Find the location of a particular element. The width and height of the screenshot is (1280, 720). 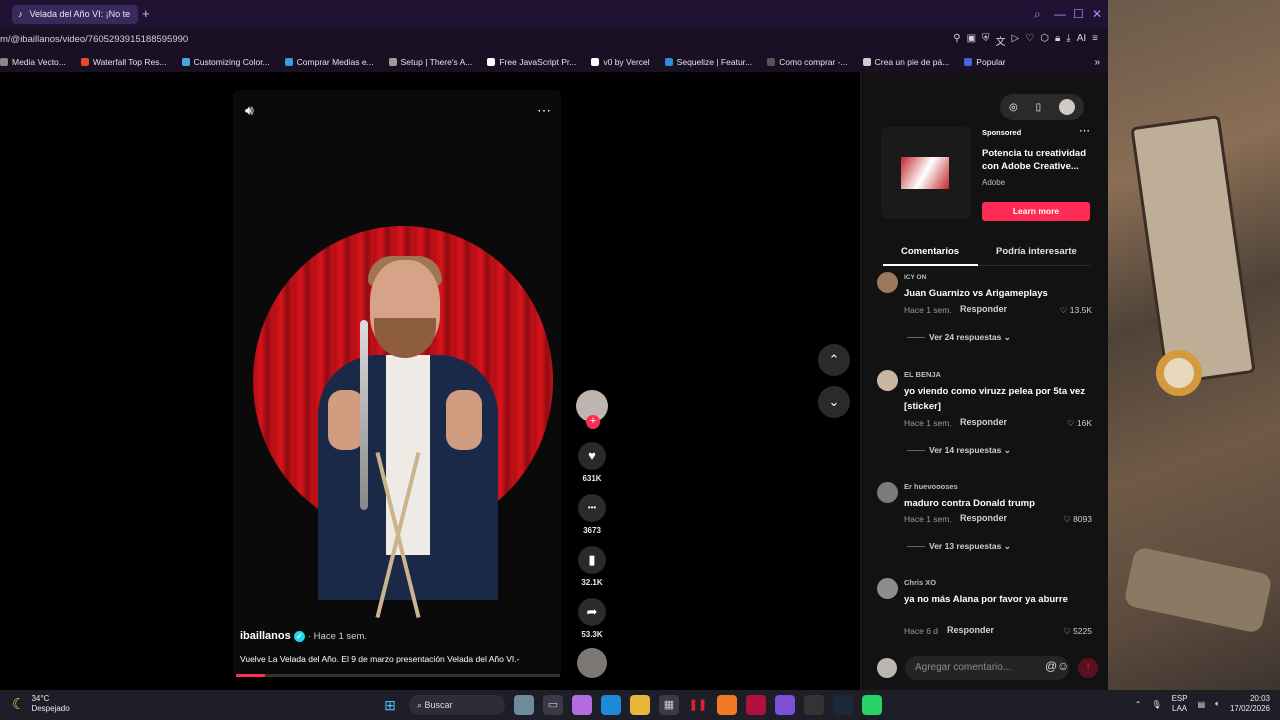

tab-interest: Podría interesarte is located at coordinates (1036, 251).